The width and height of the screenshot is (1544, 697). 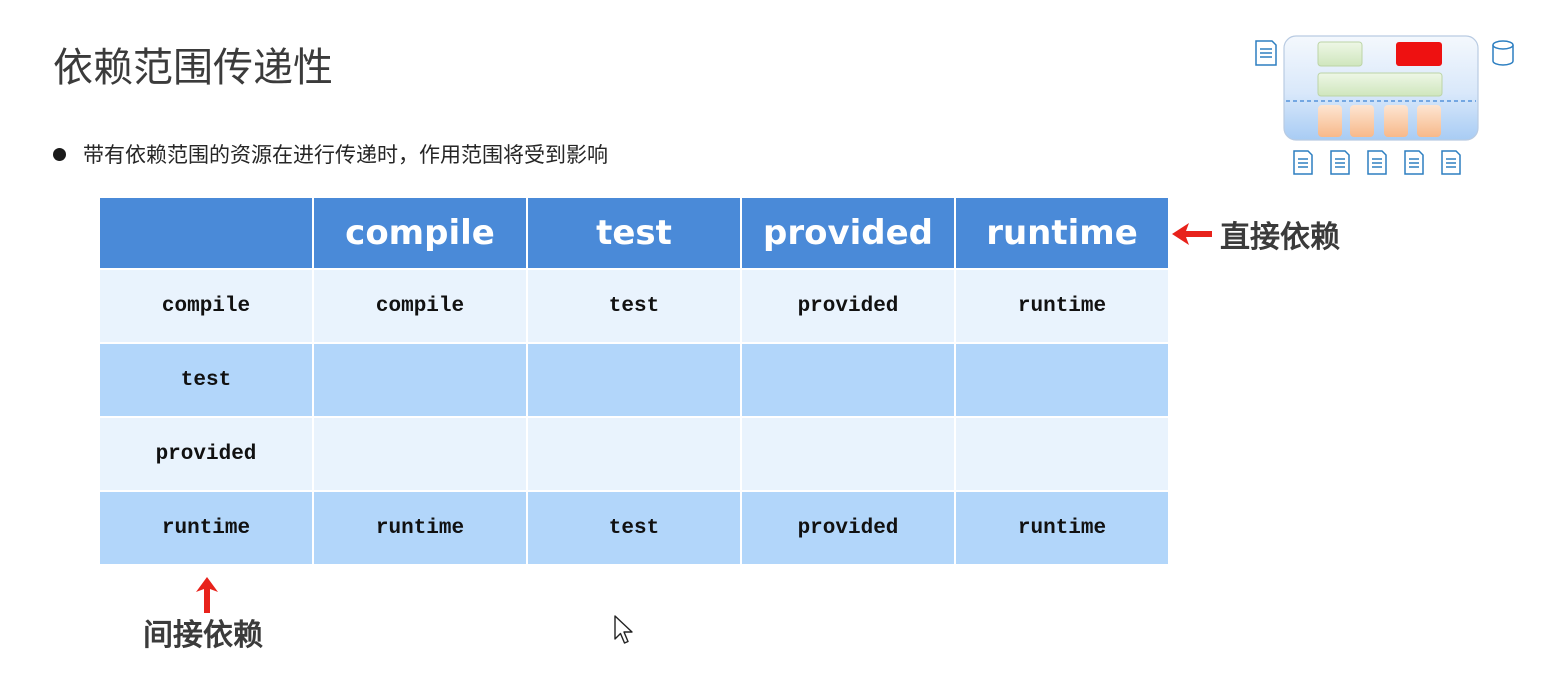 I want to click on table-header-test: test, so click(x=634, y=233).